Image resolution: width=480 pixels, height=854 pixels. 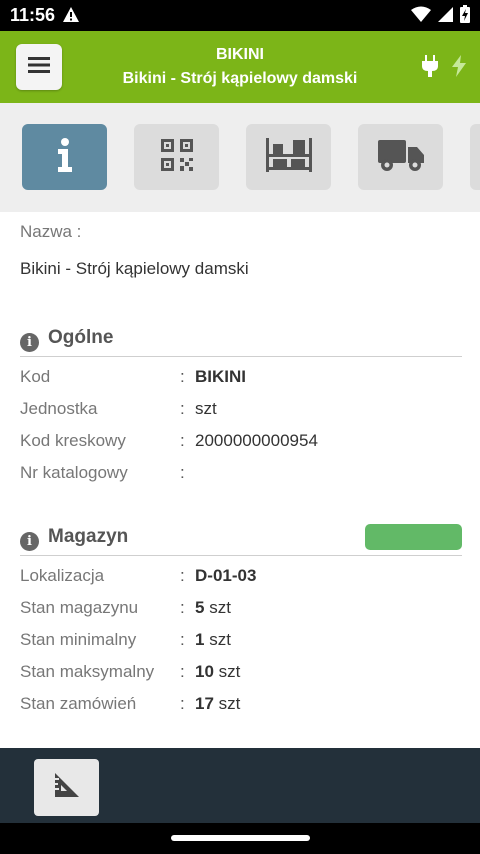 I want to click on row-value: 1 szt, so click(x=213, y=639).